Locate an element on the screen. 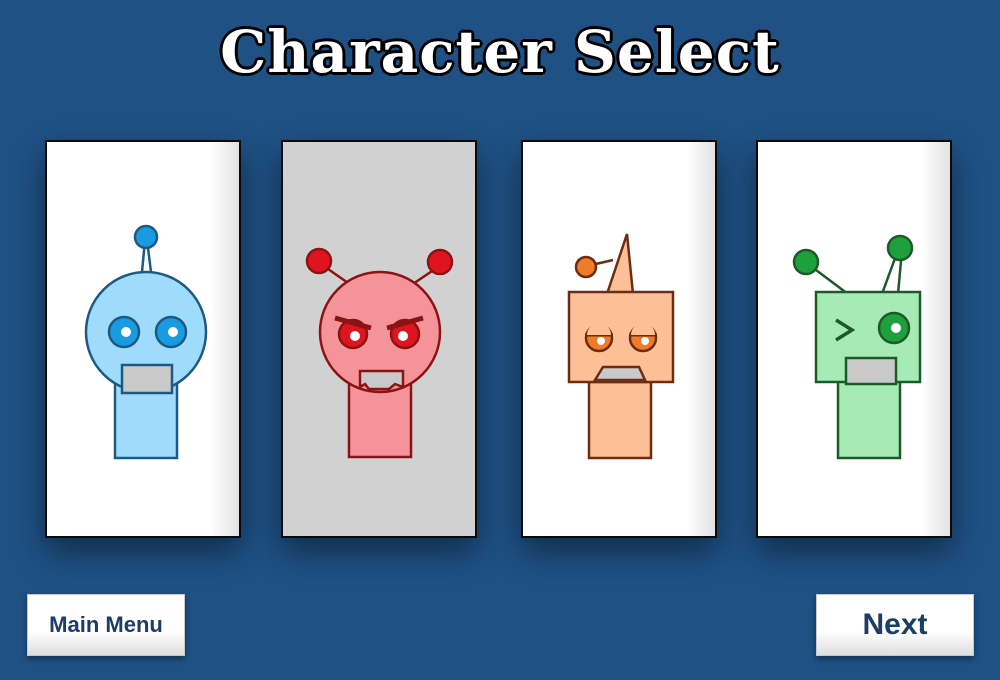 This screenshot has width=1000, height=680. character-card-red is located at coordinates (379, 339).